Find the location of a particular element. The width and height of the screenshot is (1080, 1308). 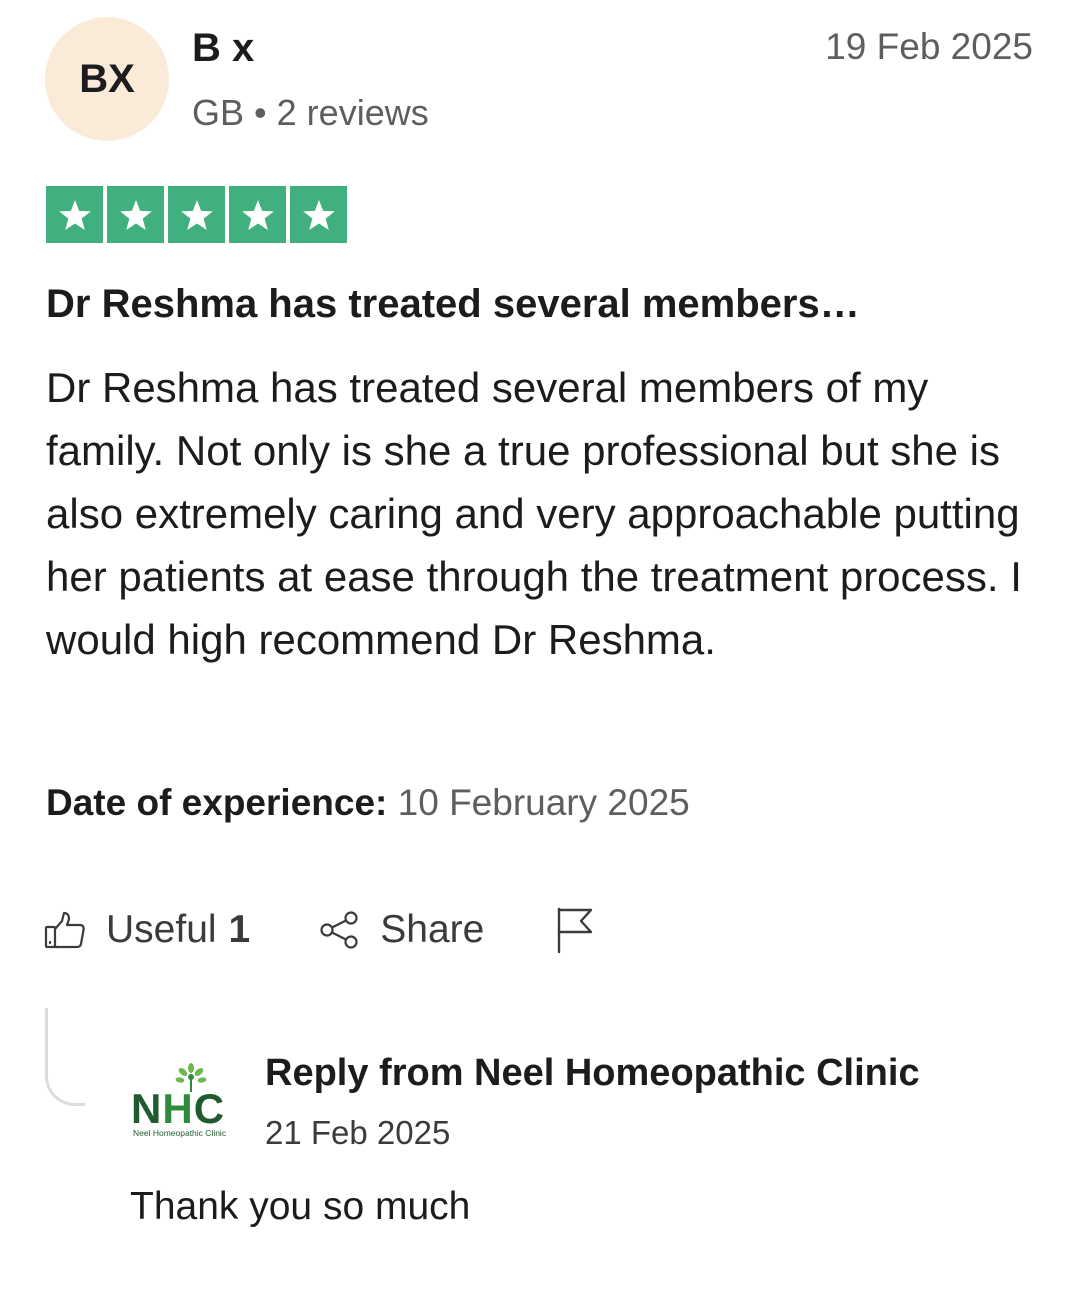

useful-button: Useful 1 is located at coordinates (147, 930).